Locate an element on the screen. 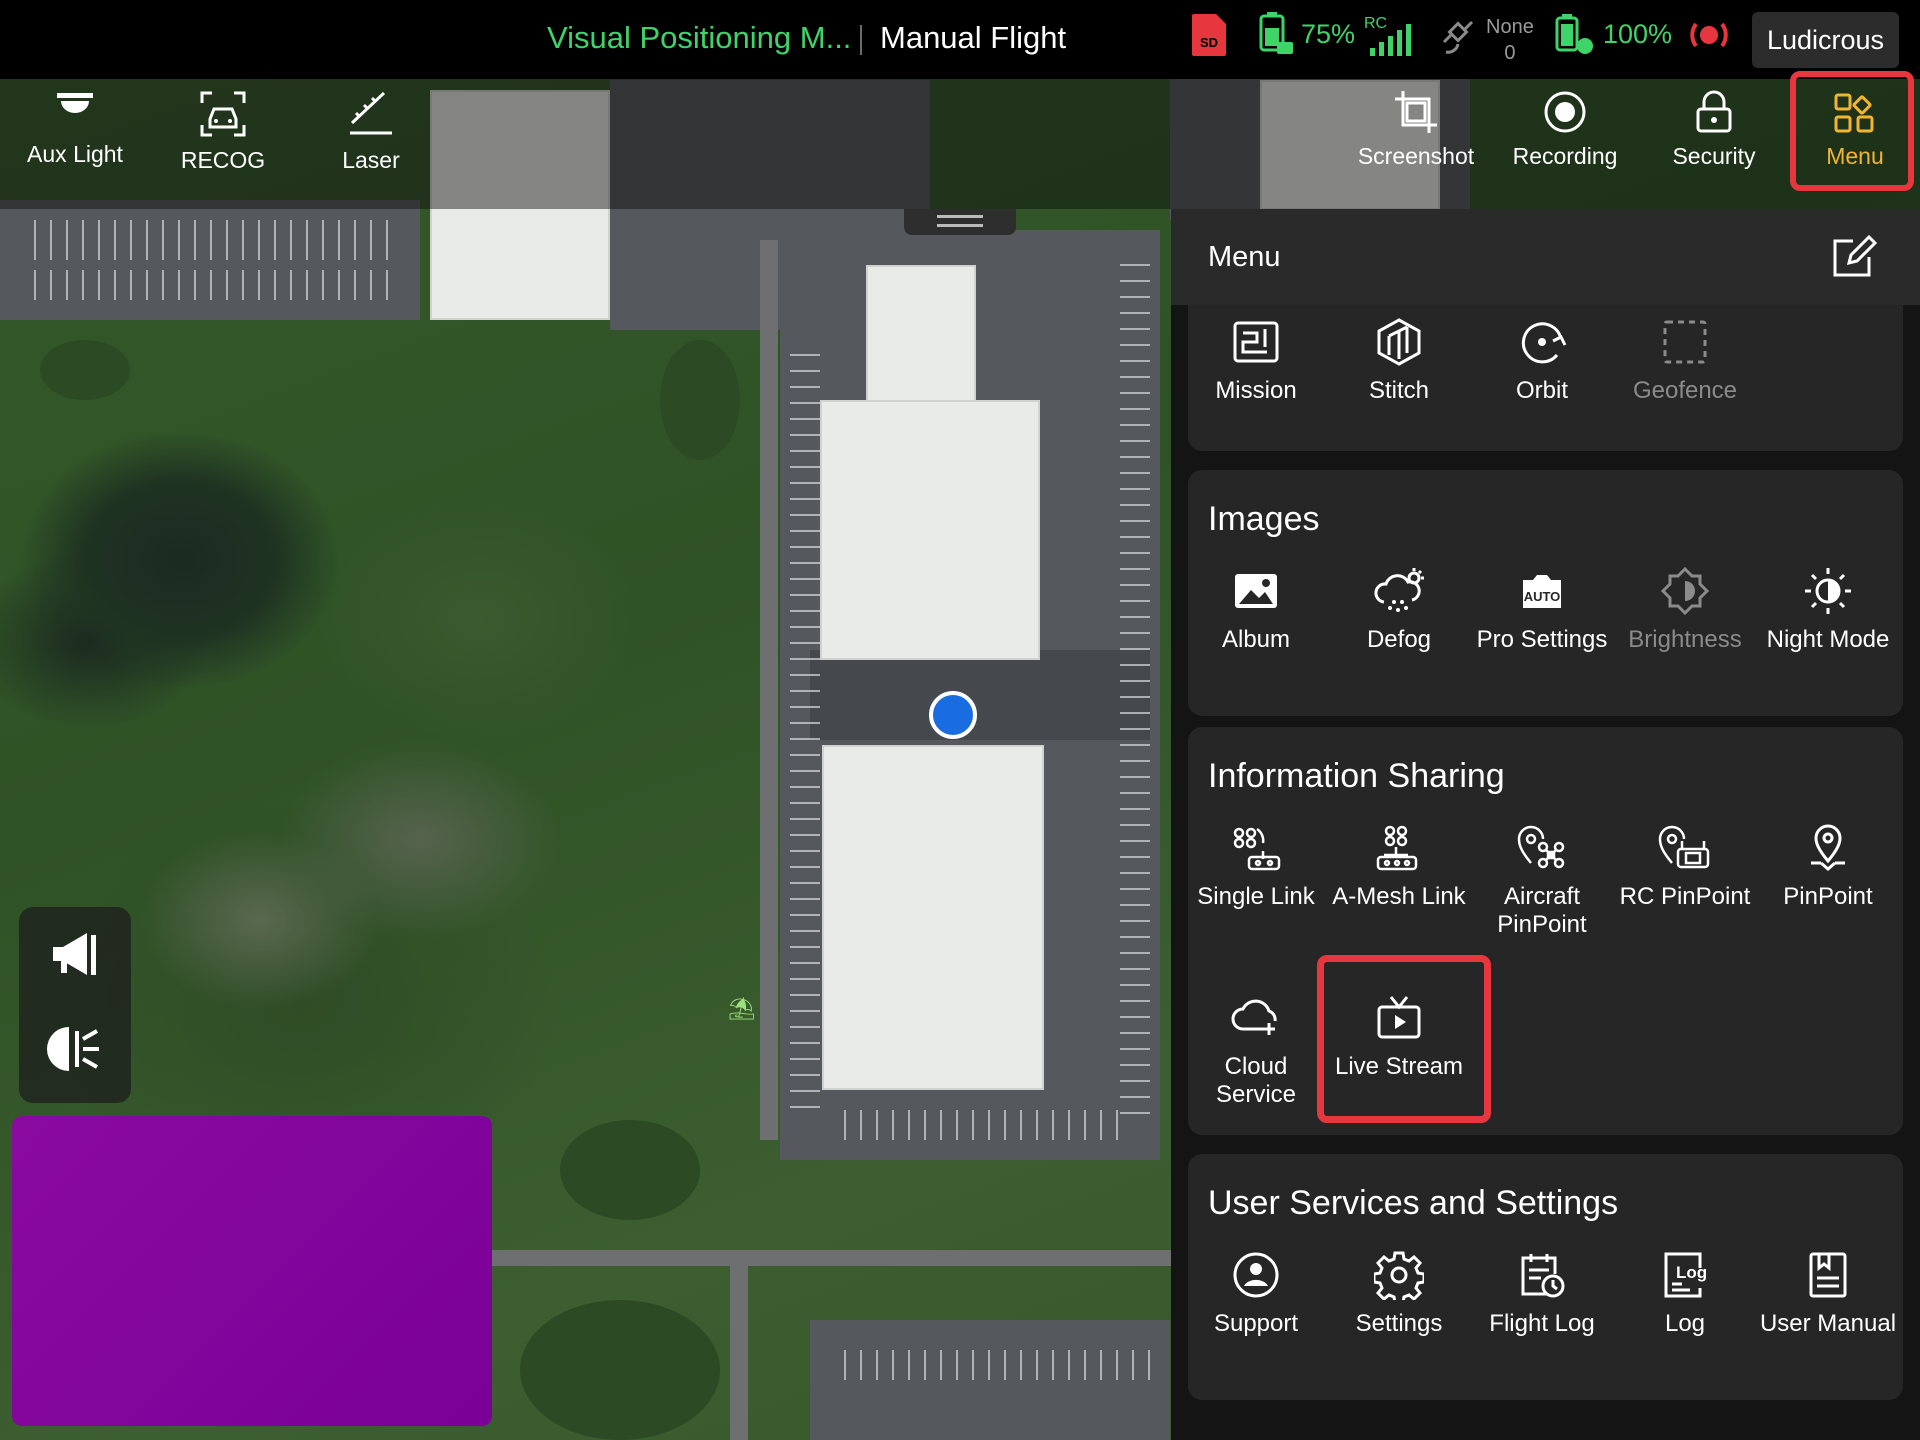  geofence-button: Geofence is located at coordinates (1685, 361).